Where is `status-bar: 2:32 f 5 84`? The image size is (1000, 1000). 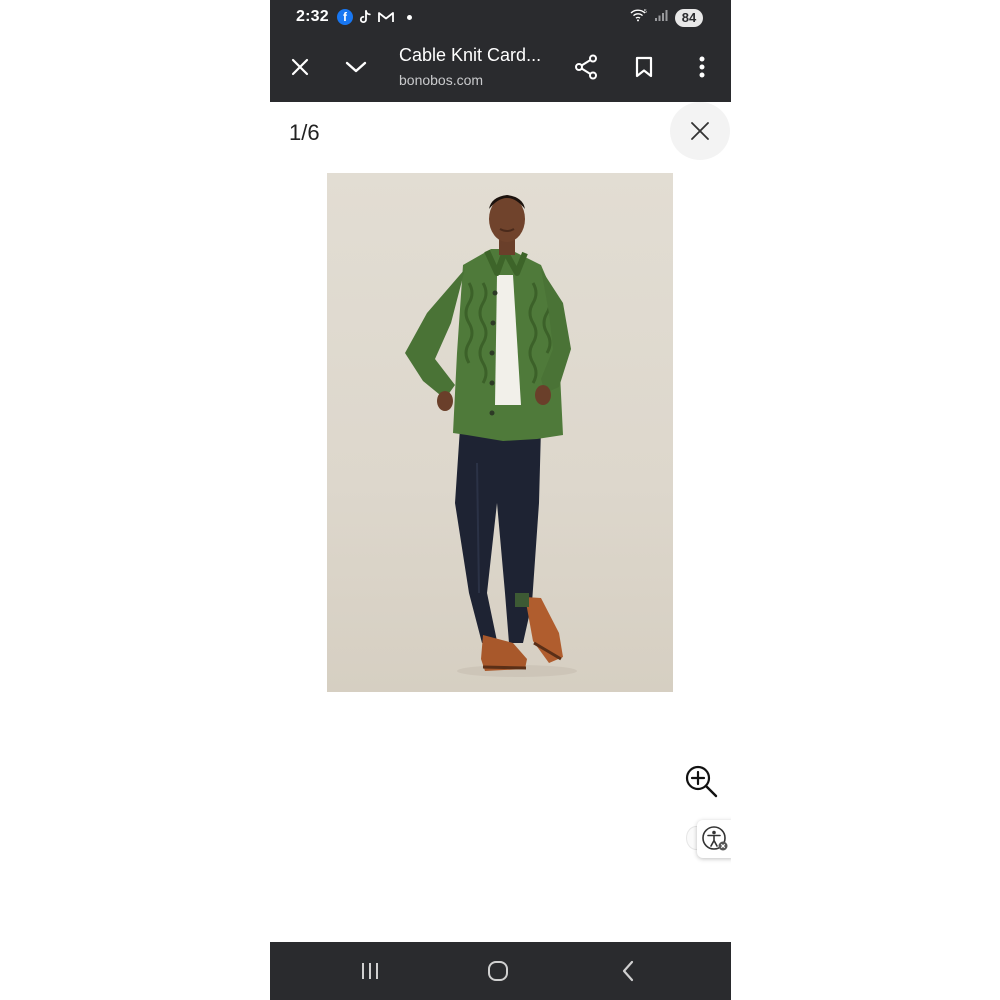 status-bar: 2:32 f 5 84 is located at coordinates (500, 18).